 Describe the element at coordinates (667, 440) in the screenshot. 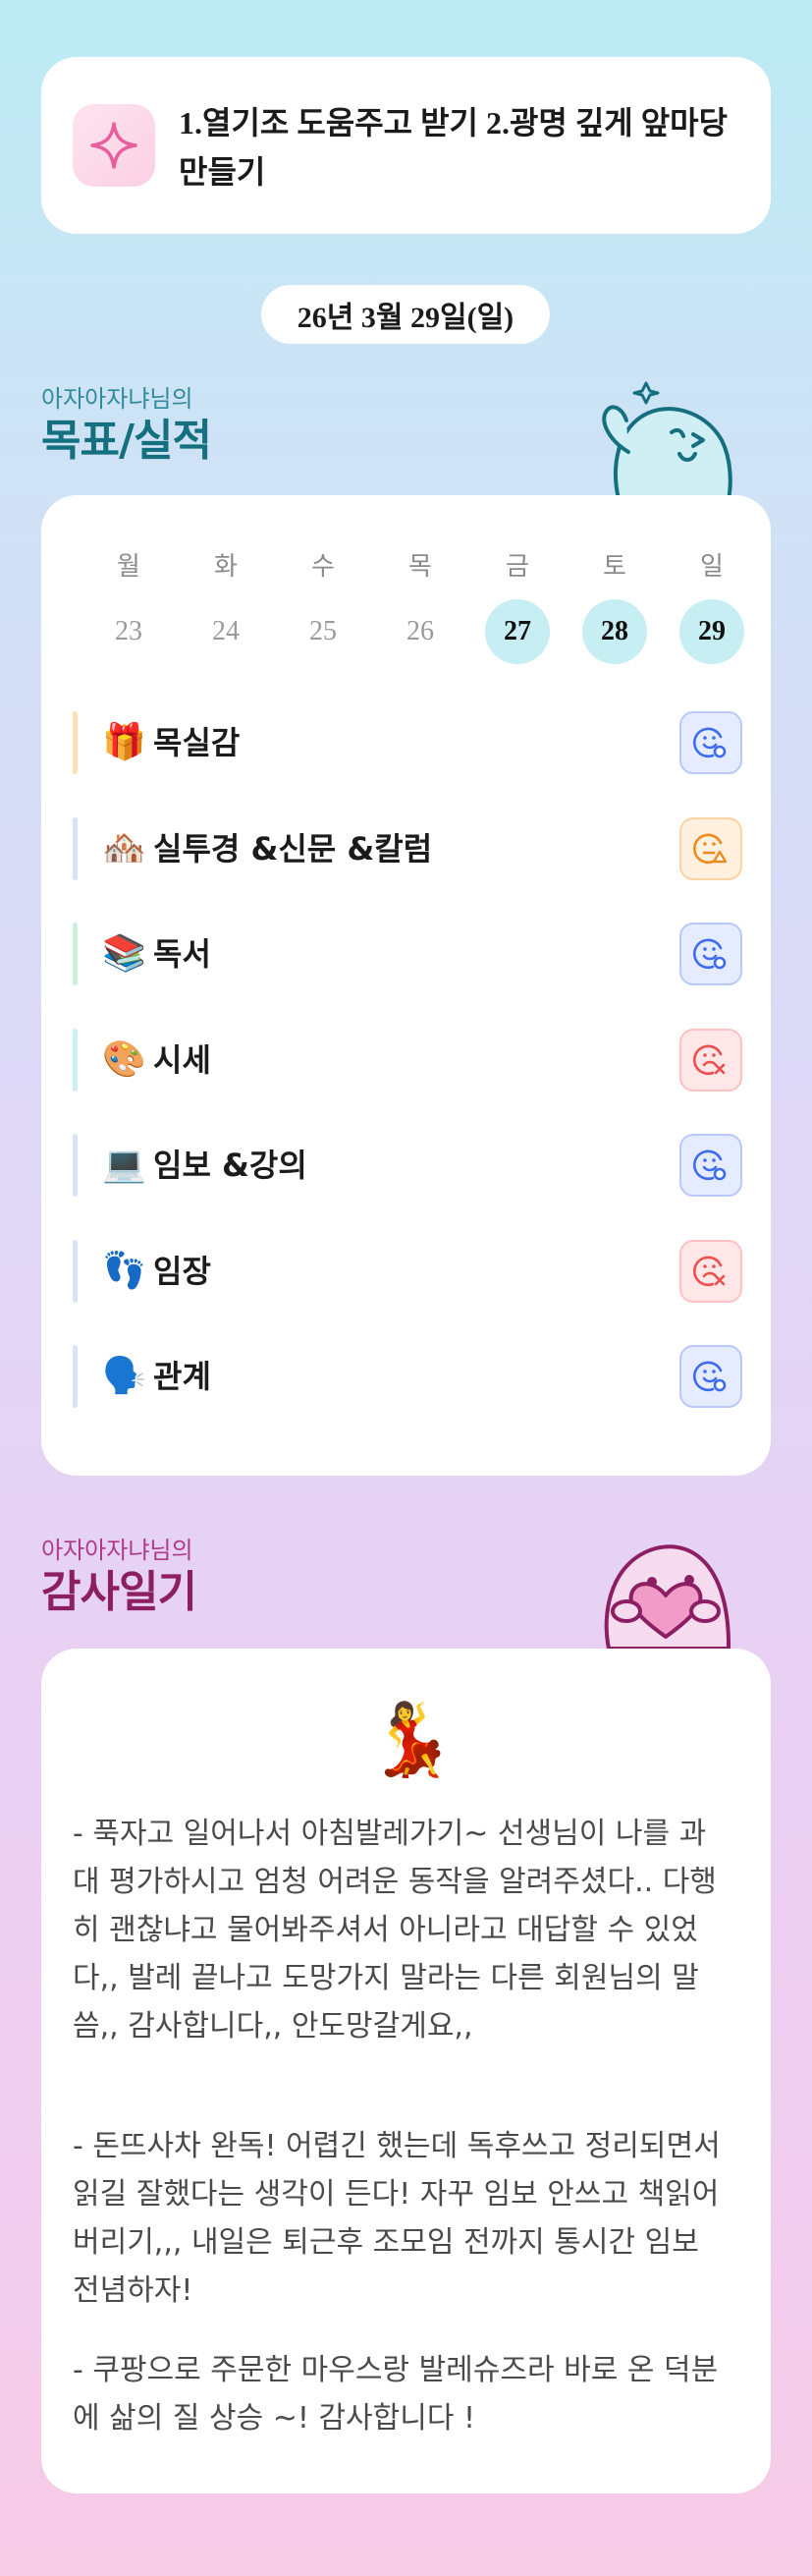

I see `ghost-mascot-icon` at that location.